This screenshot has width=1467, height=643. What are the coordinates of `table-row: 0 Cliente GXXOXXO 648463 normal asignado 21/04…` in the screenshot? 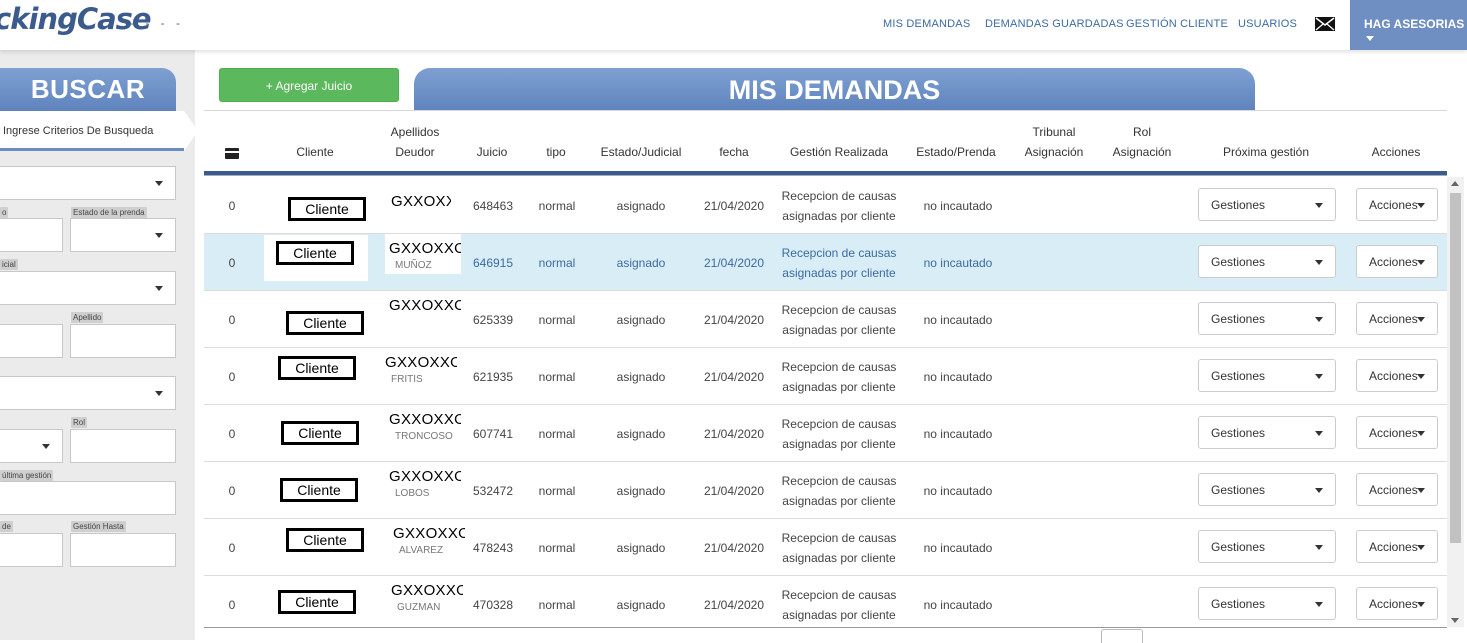 It's located at (825, 205).